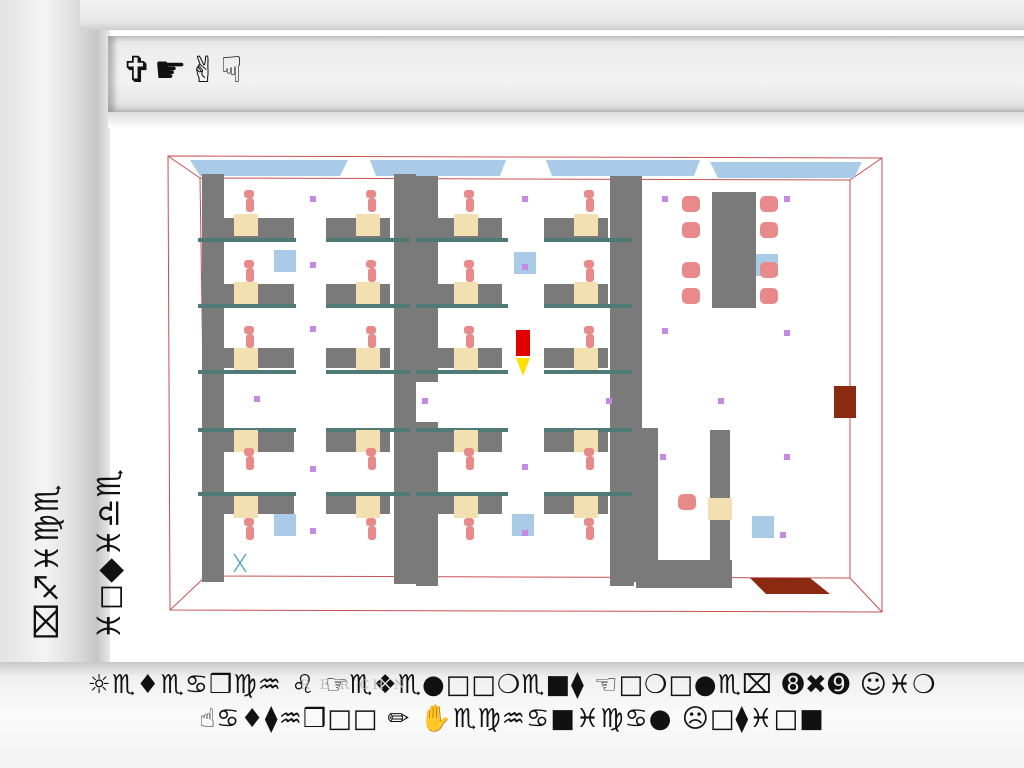 The width and height of the screenshot is (1024, 768). I want to click on exit-marker-arrow, so click(523, 367).